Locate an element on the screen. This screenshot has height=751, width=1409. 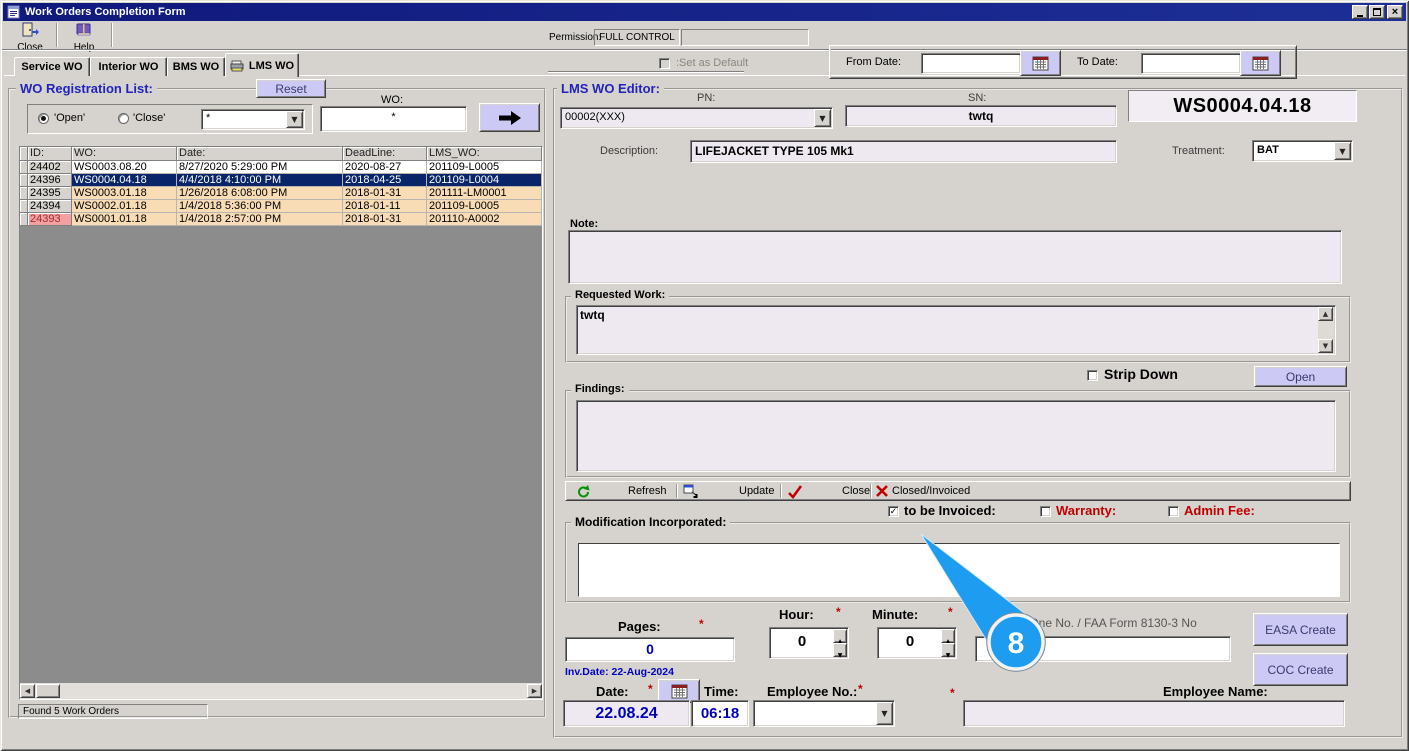
cell-wo: WS0002.01.18 is located at coordinates (124, 206).